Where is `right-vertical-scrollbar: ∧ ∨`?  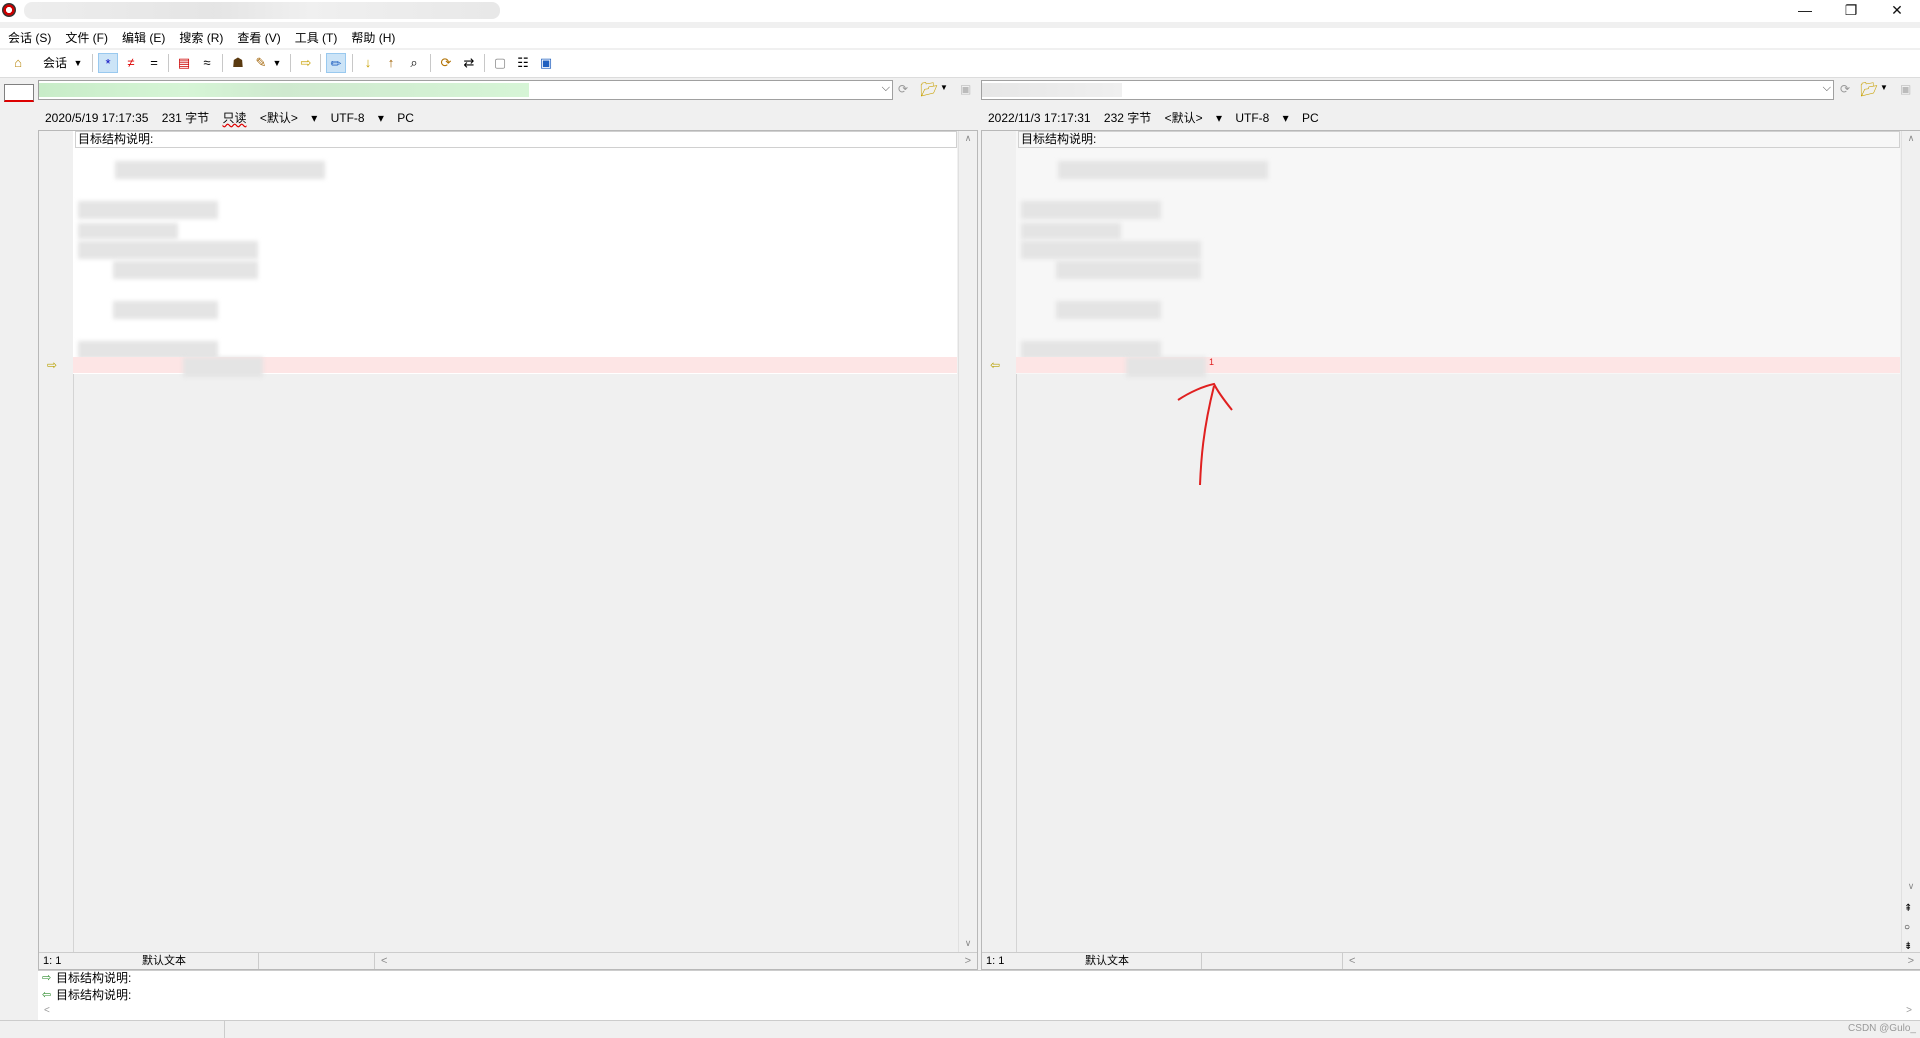 right-vertical-scrollbar: ∧ ∨ is located at coordinates (1910, 550).